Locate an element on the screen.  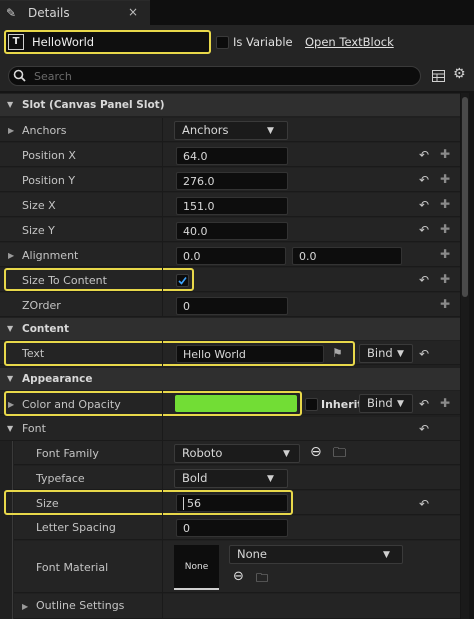
is-variable-label: Is Variable is located at coordinates (263, 42).